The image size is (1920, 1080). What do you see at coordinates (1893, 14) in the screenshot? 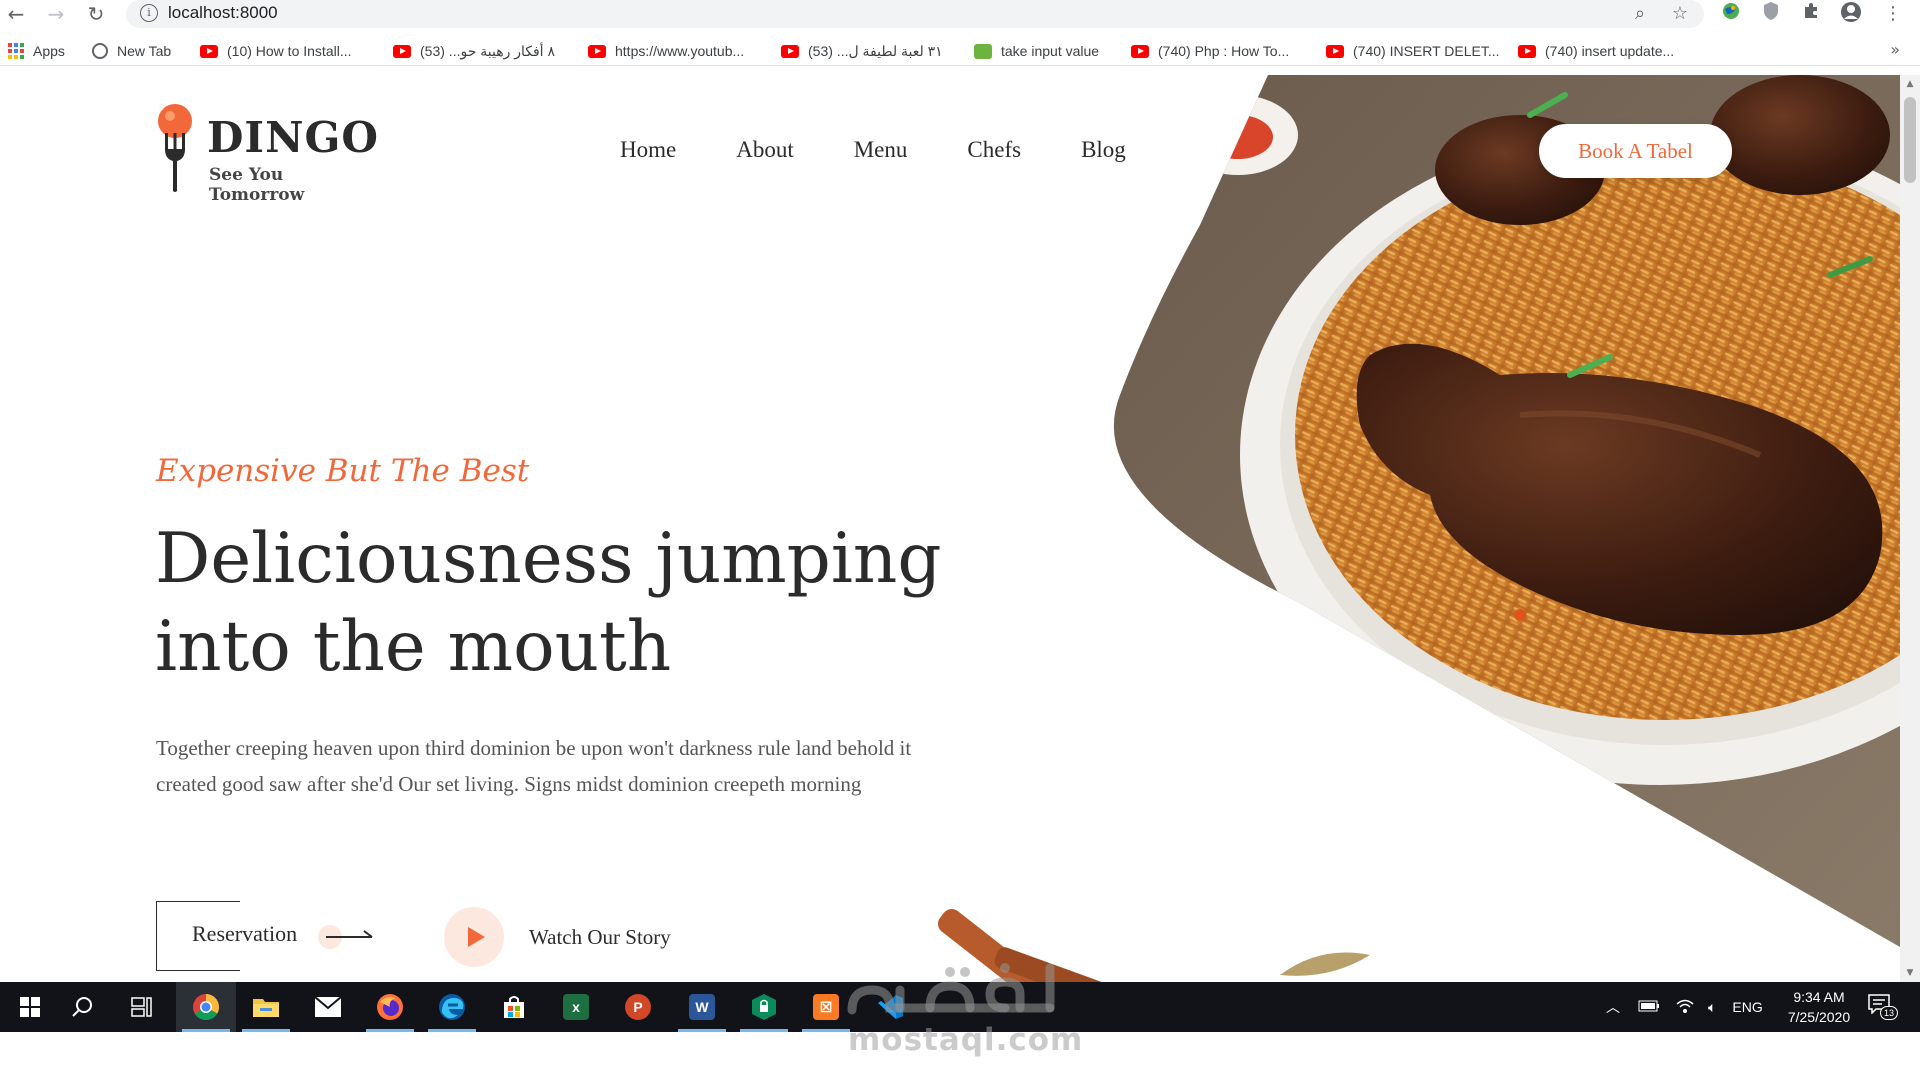
I see `browser-menu-icon: ⋮` at bounding box center [1893, 14].